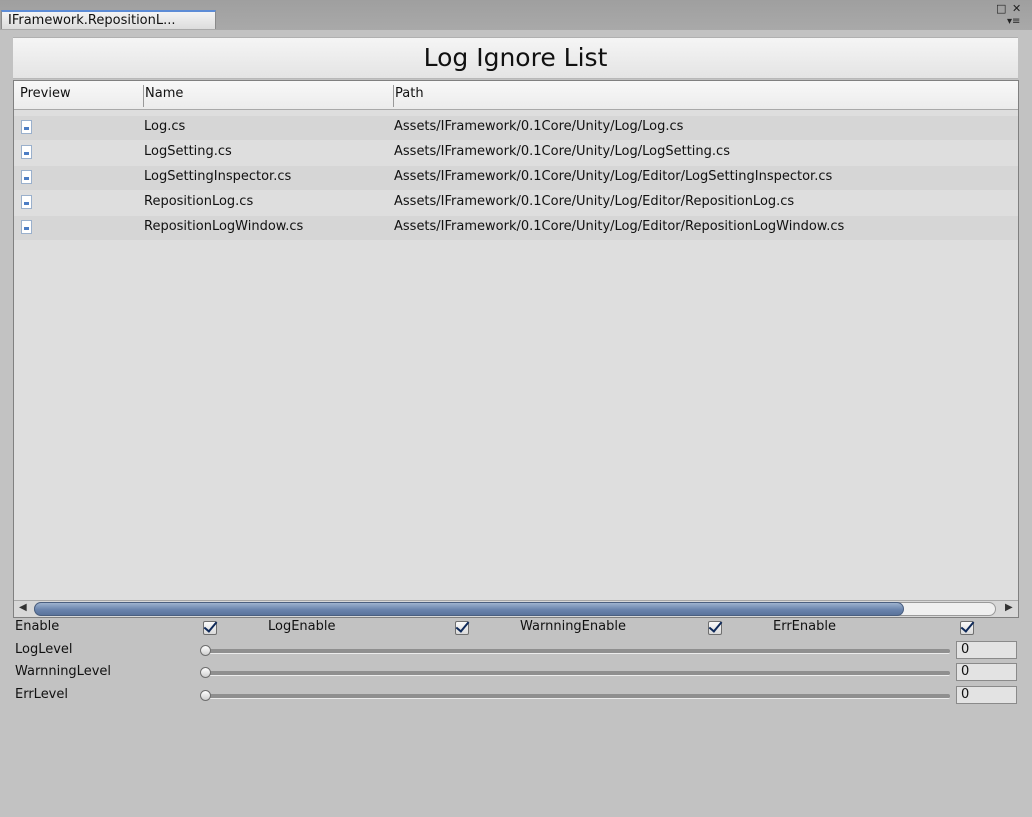 The width and height of the screenshot is (1032, 817). What do you see at coordinates (37, 626) in the screenshot?
I see `enable-label: Enable` at bounding box center [37, 626].